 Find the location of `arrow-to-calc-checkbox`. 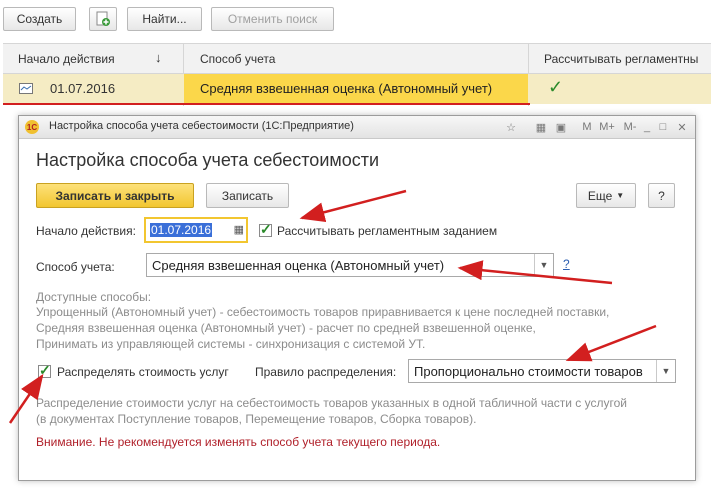

arrow-to-calc-checkbox is located at coordinates (353, 206).